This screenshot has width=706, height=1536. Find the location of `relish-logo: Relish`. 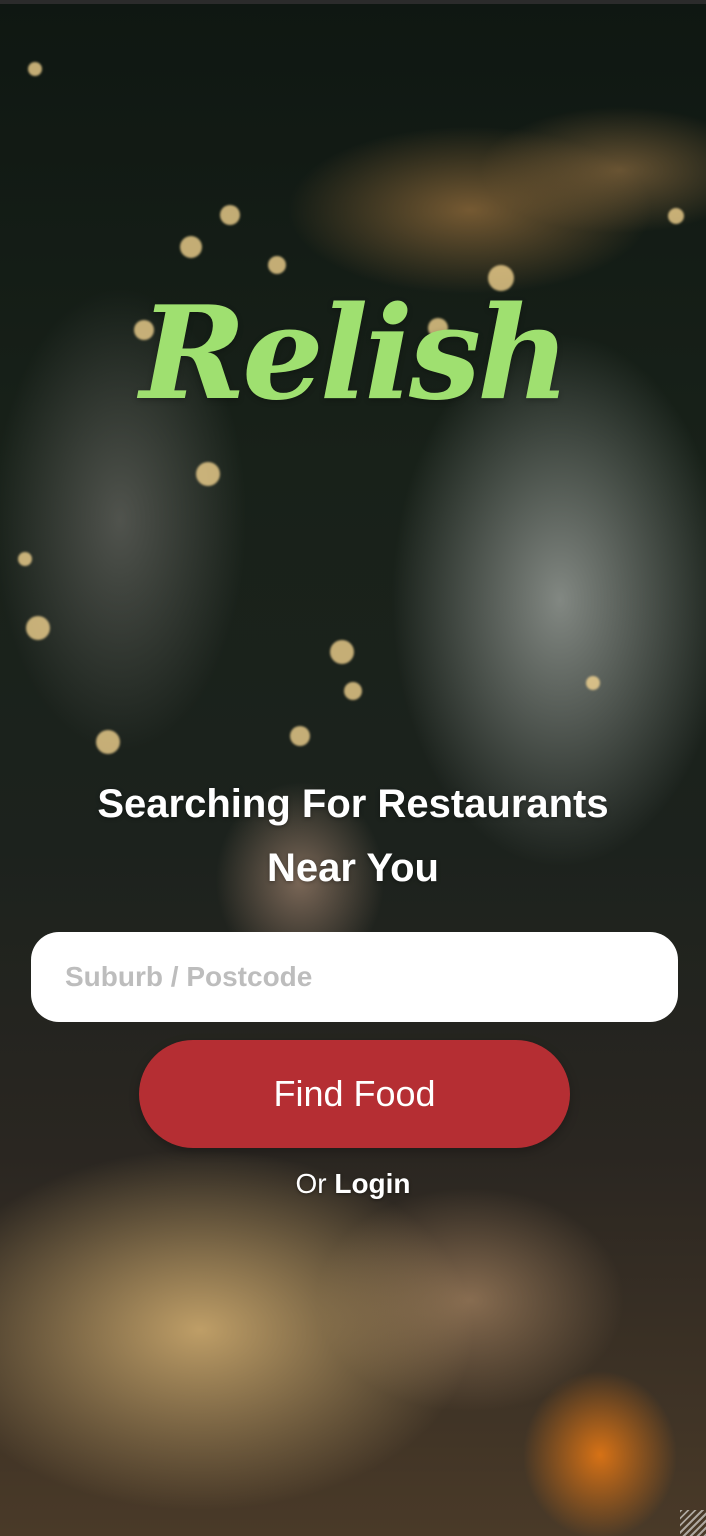

relish-logo: Relish is located at coordinates (354, 354).